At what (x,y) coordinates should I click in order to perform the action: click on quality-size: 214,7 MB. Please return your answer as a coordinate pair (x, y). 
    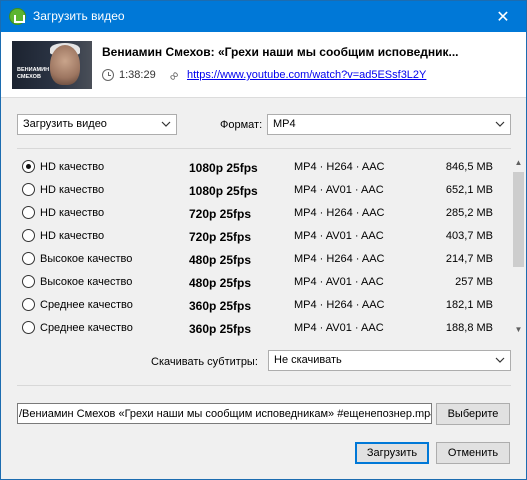
    Looking at the image, I should click on (469, 259).